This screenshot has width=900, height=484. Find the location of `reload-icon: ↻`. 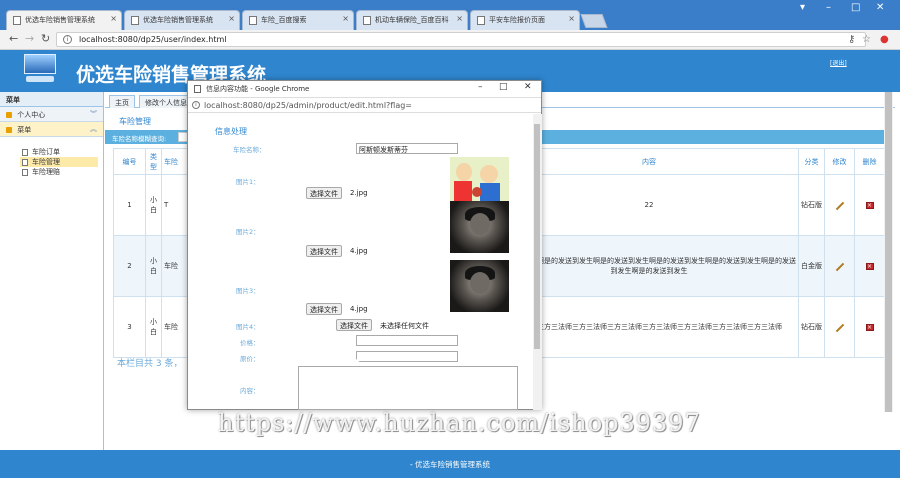

reload-icon: ↻ is located at coordinates (45, 38).